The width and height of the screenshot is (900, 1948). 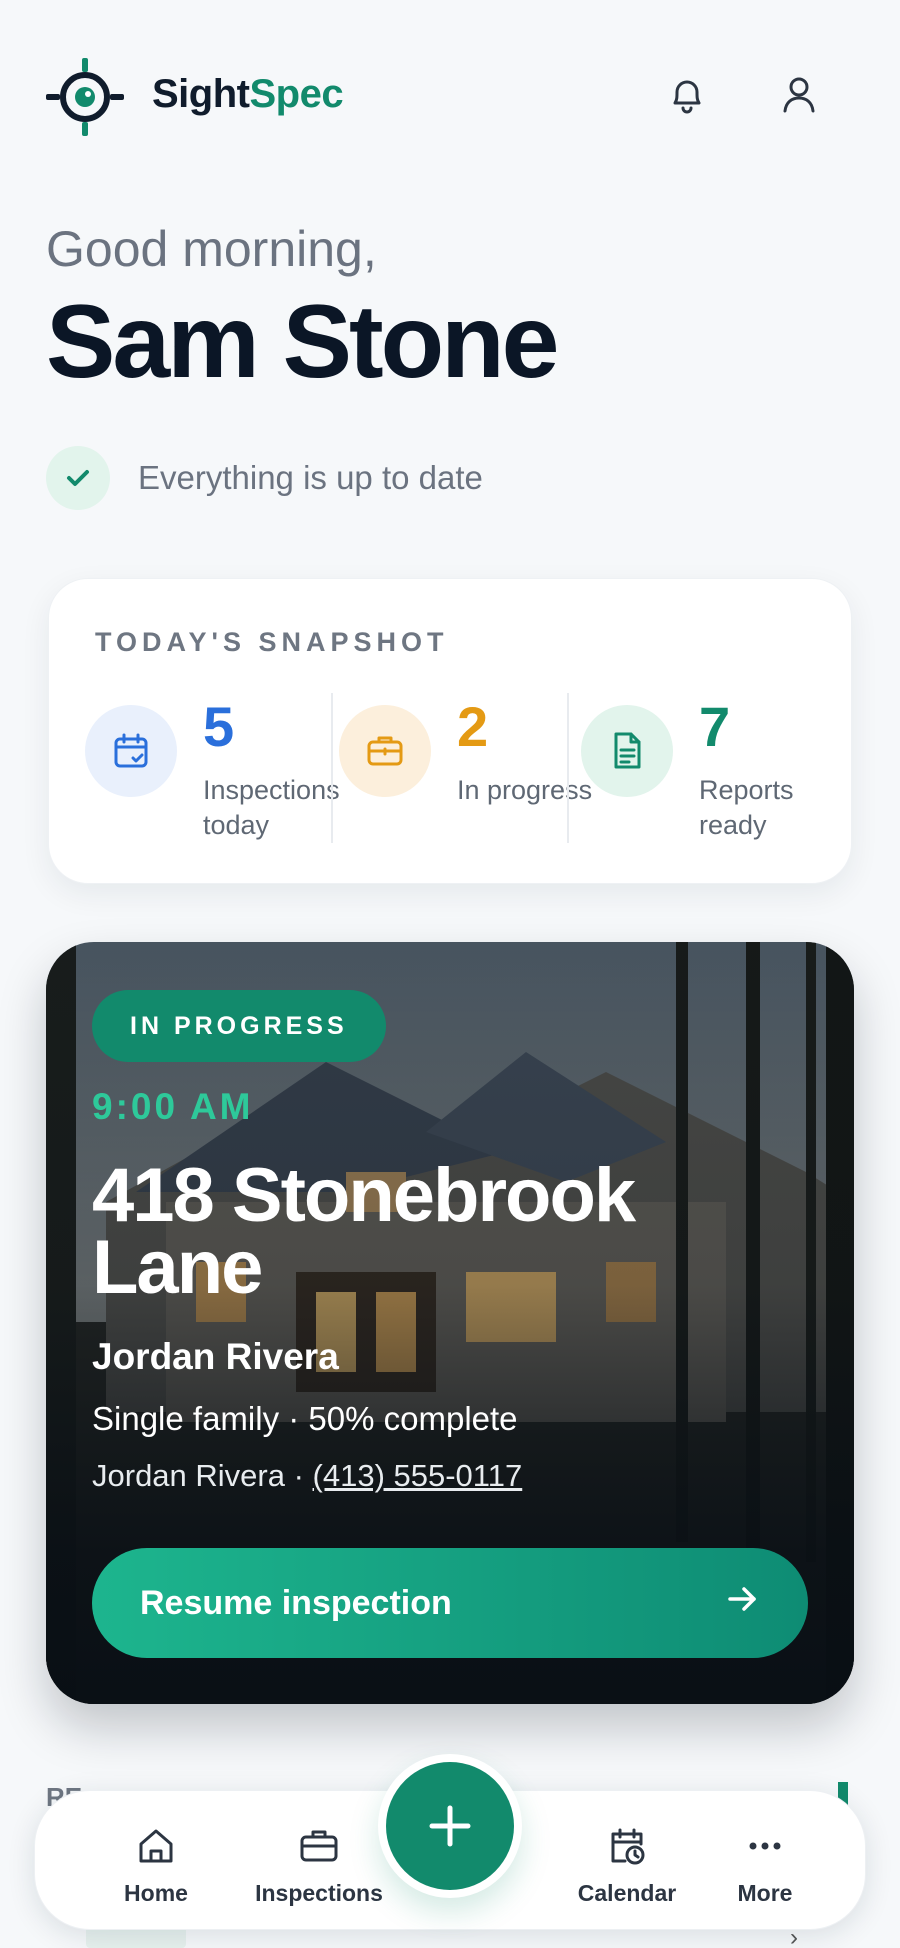 I want to click on nav-more: More, so click(x=765, y=1861).